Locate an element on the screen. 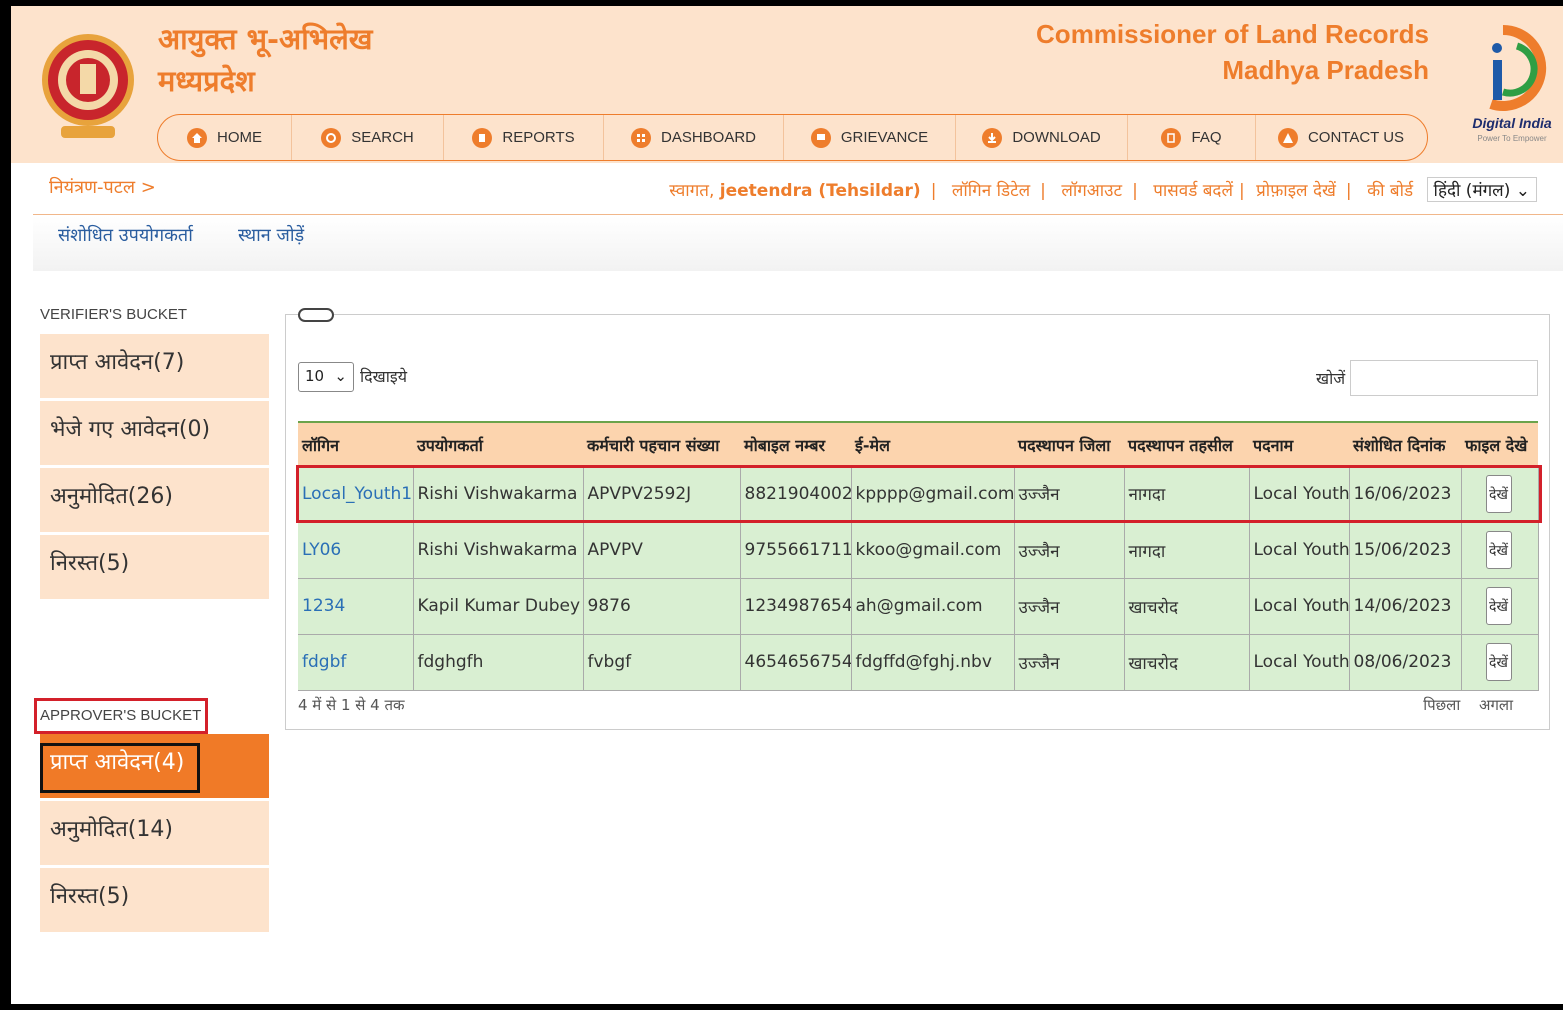  table-cell: 9876 is located at coordinates (662, 606).